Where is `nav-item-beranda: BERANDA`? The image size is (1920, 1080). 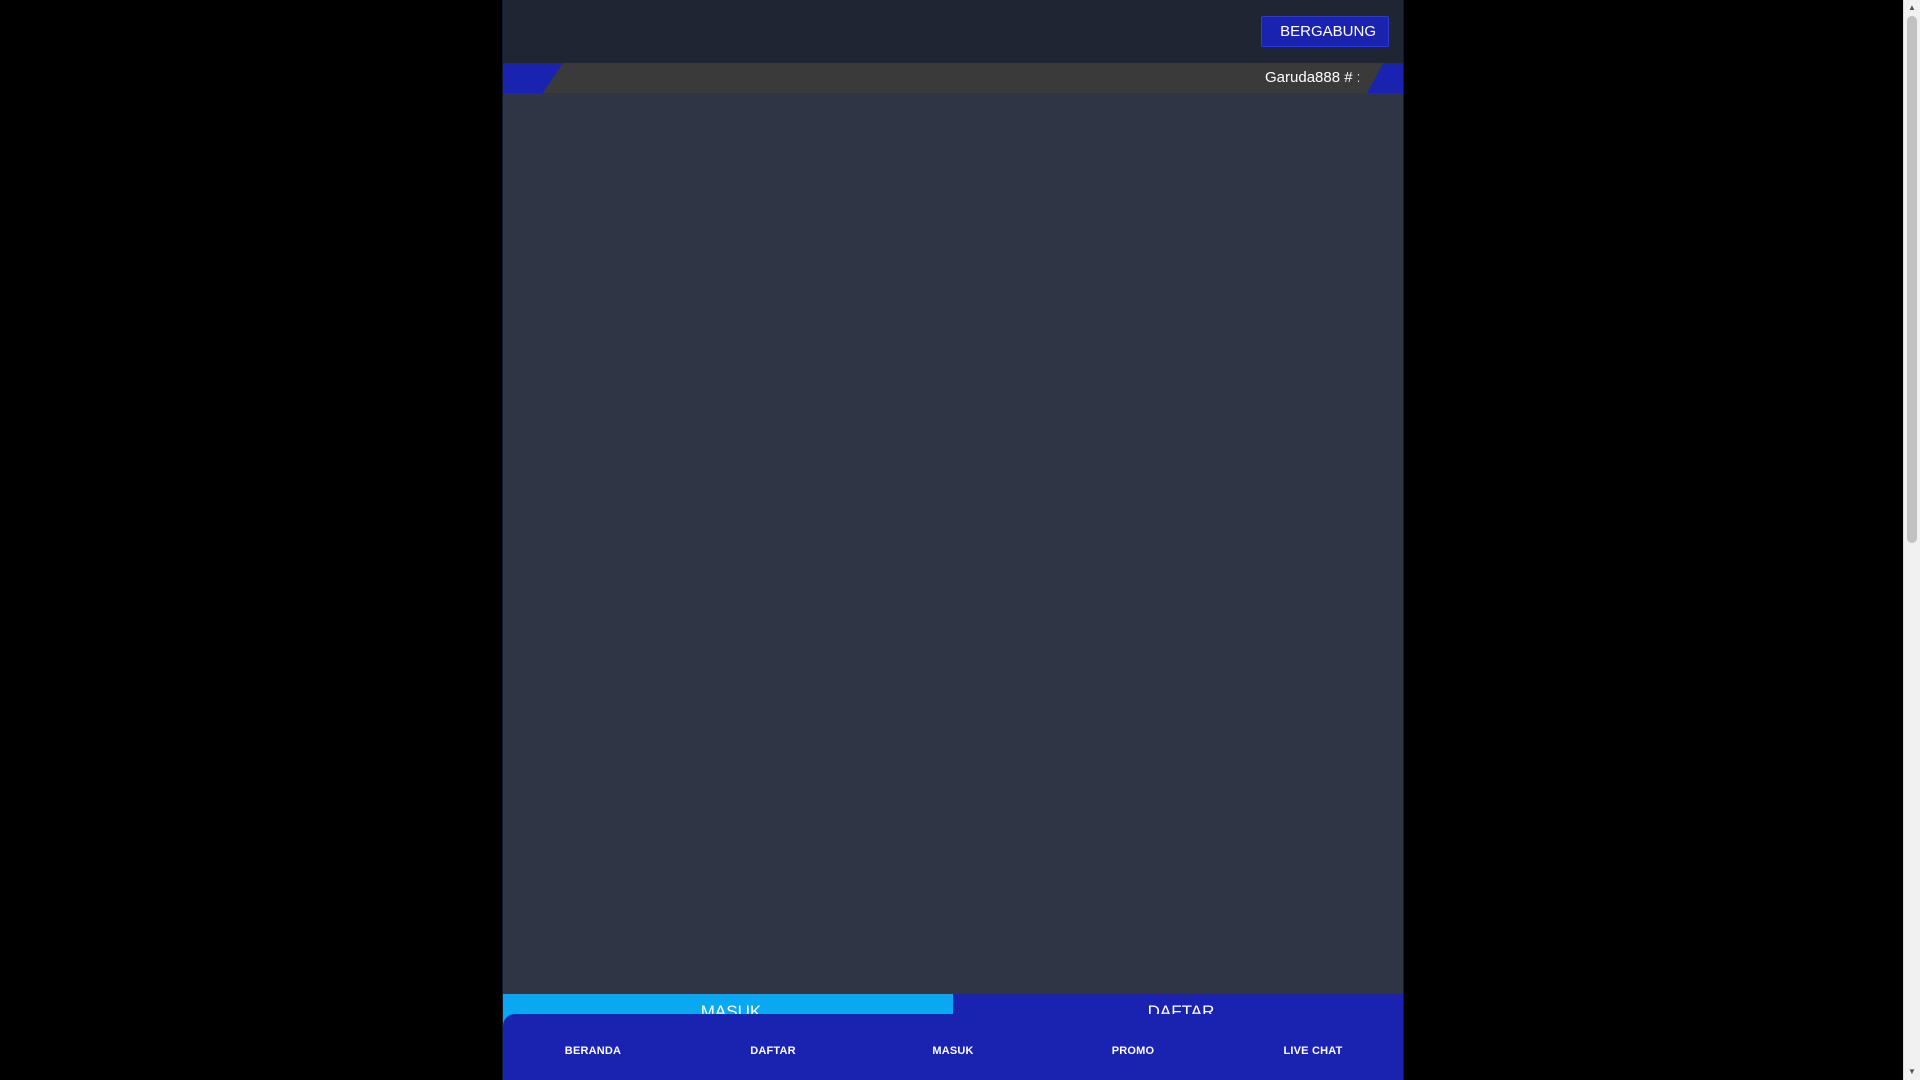
nav-item-beranda: BERANDA is located at coordinates (593, 1047).